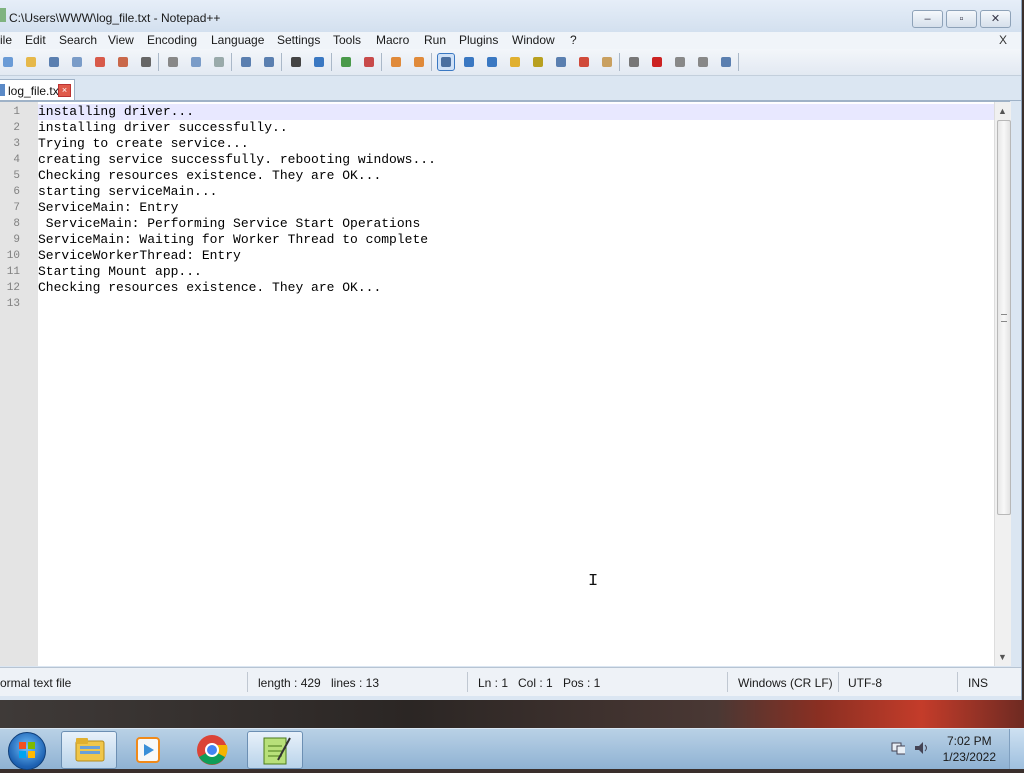 Image resolution: width=1024 pixels, height=773 pixels. I want to click on start-button, so click(27, 751).